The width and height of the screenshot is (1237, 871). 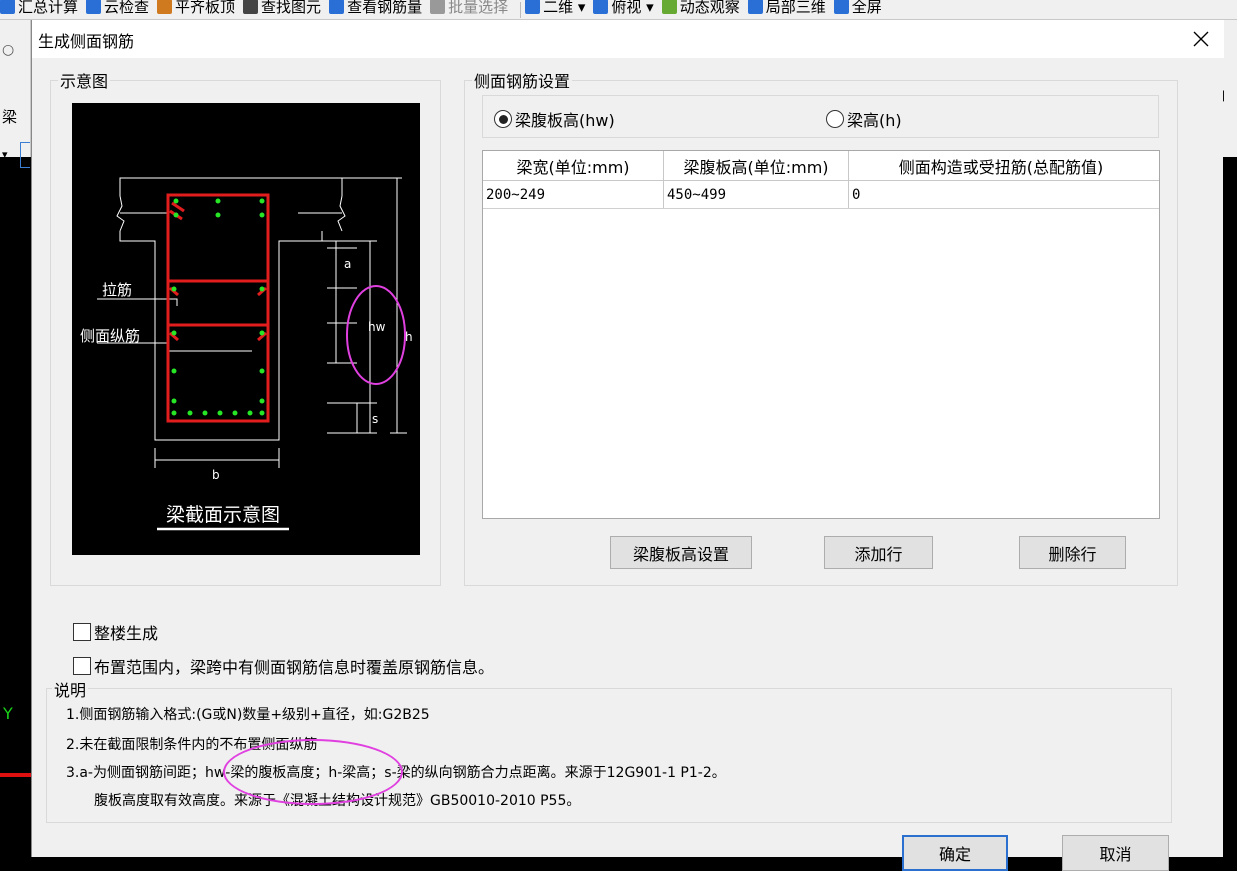 I want to click on table-header: 梁宽(单位:mm) 梁腹板高(单位:mm) 侧面构造或受扭筋(总配筋值), so click(x=821, y=166).